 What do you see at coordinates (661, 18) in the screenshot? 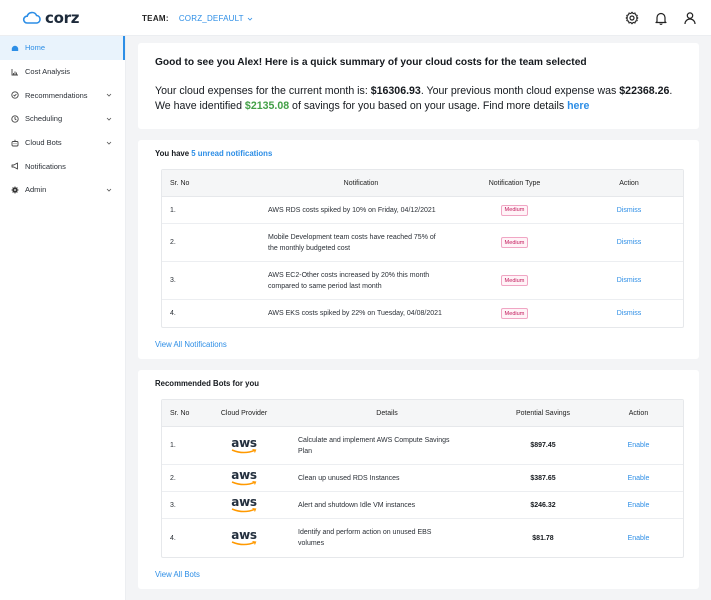
I see `bell-icon` at bounding box center [661, 18].